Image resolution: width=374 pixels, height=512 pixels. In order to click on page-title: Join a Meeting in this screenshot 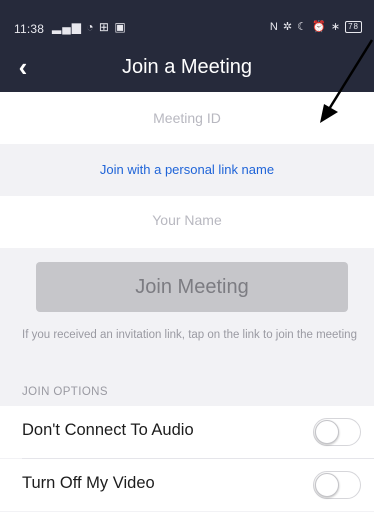, I will do `click(187, 67)`.